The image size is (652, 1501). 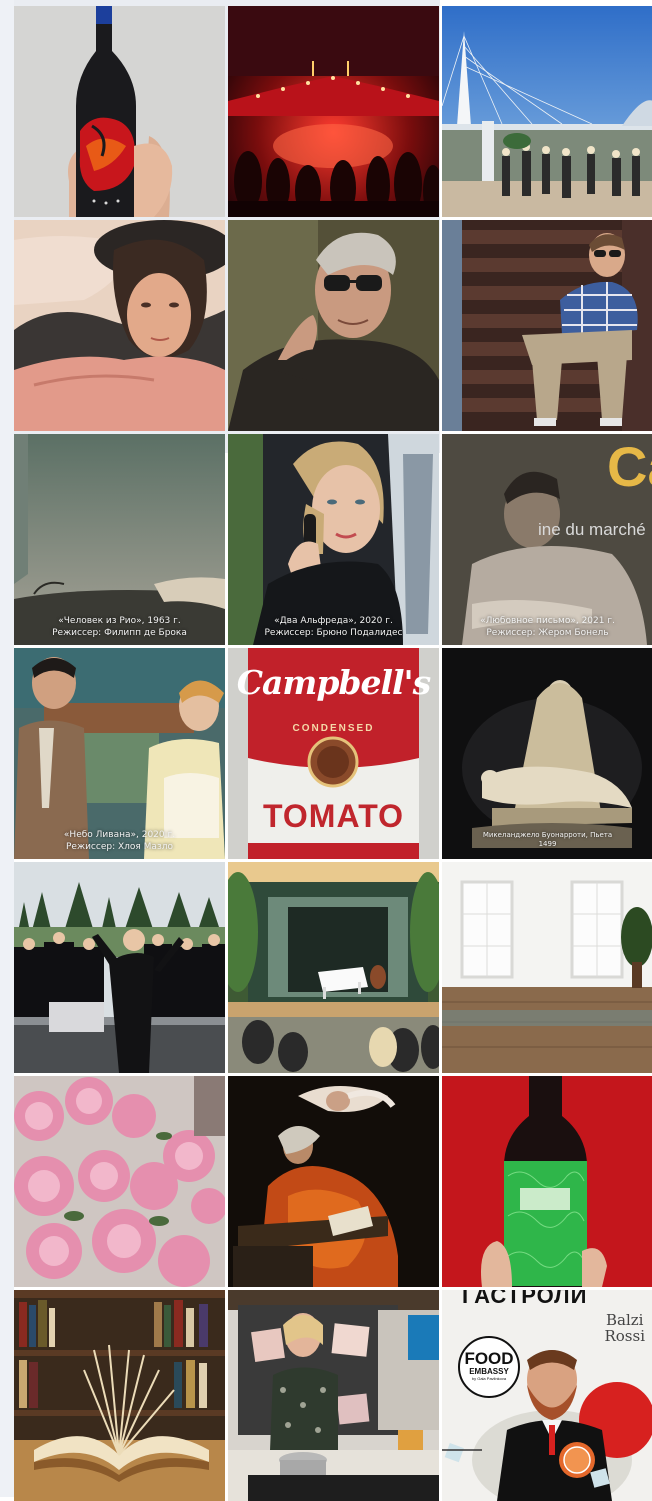 I want to click on logo-line-3: by Gala Pavlinkova, so click(x=489, y=1378).